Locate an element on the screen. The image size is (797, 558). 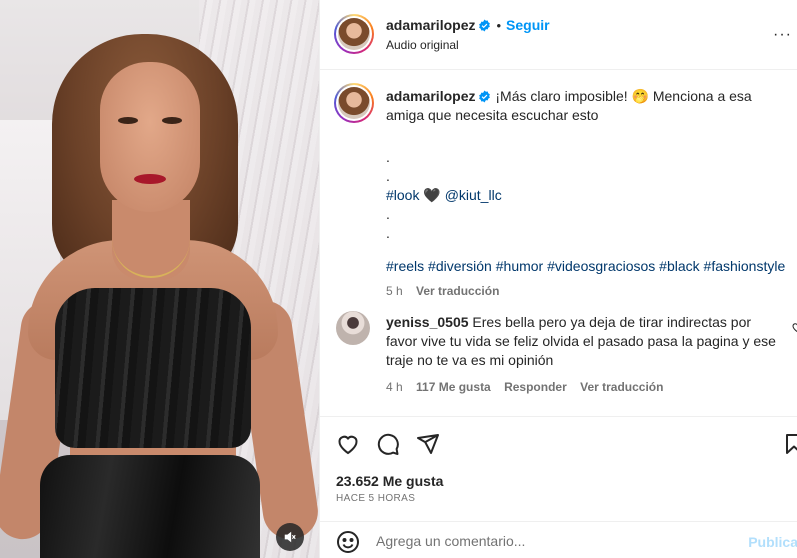
mute-icon is located at coordinates (290, 537).